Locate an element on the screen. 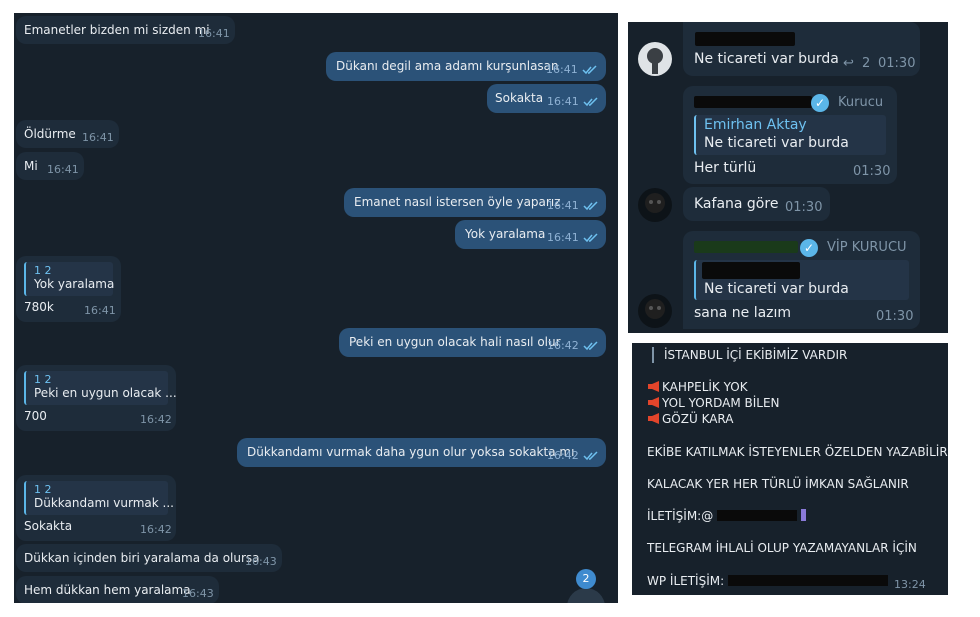 This screenshot has height=617, width=980. message-bubble: Dükanı degil ama adamı kurşunlasan 16:41 is located at coordinates (466, 66).